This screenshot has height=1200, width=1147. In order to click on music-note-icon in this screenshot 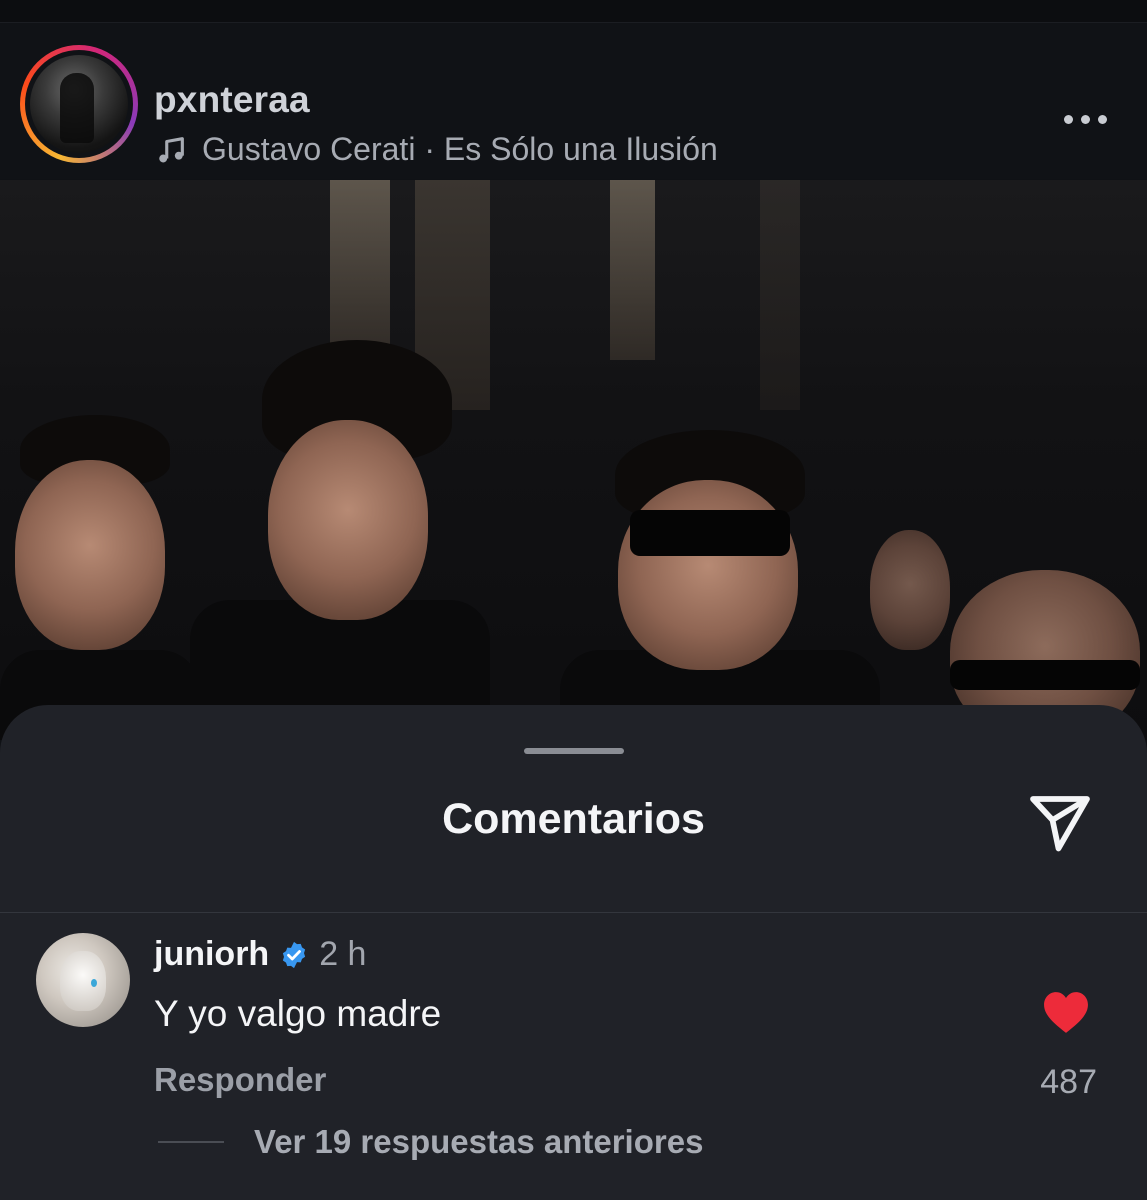, I will do `click(171, 149)`.